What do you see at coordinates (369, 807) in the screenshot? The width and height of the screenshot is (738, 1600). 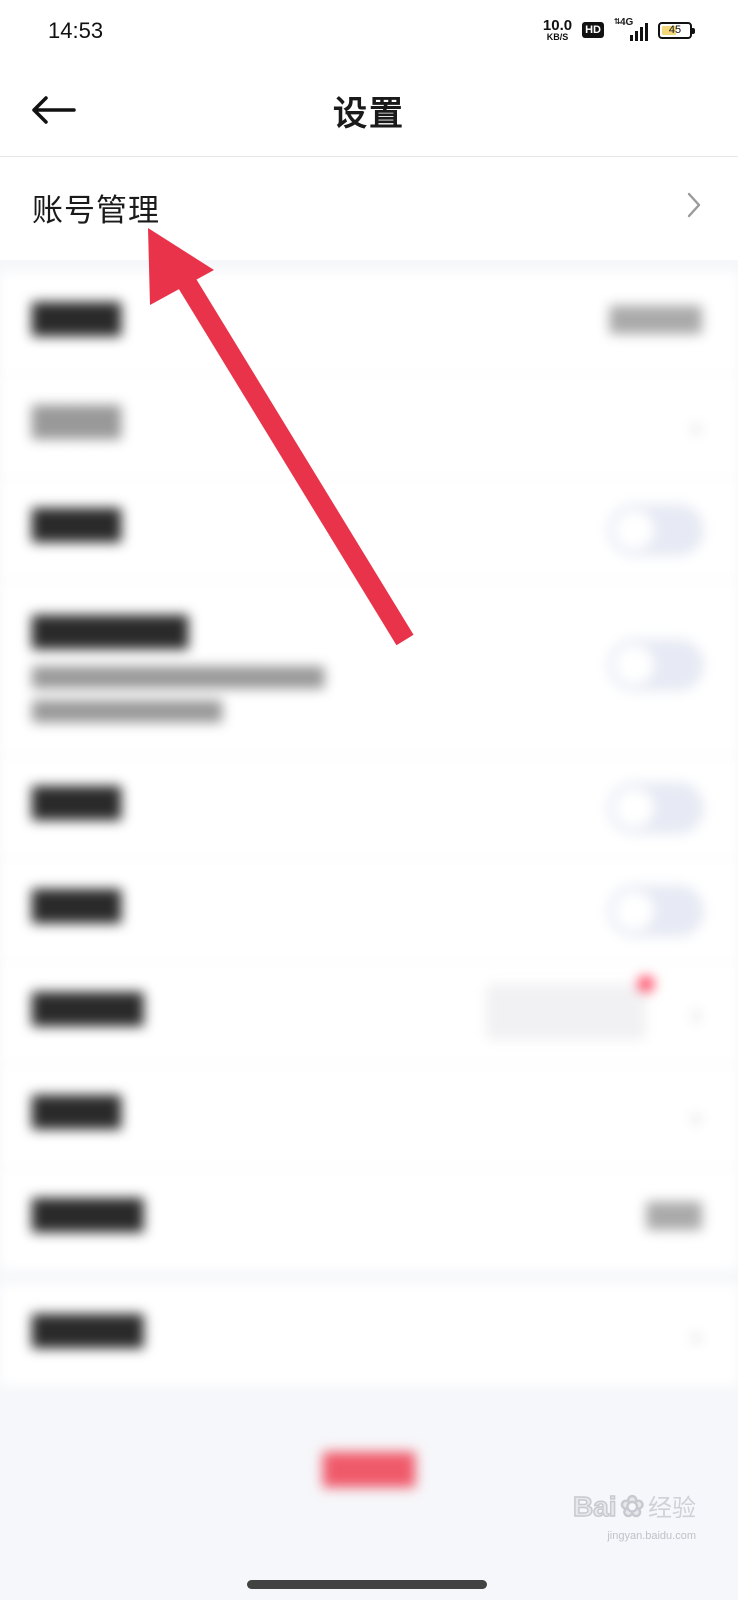 I see `blurred-row-5: ████` at bounding box center [369, 807].